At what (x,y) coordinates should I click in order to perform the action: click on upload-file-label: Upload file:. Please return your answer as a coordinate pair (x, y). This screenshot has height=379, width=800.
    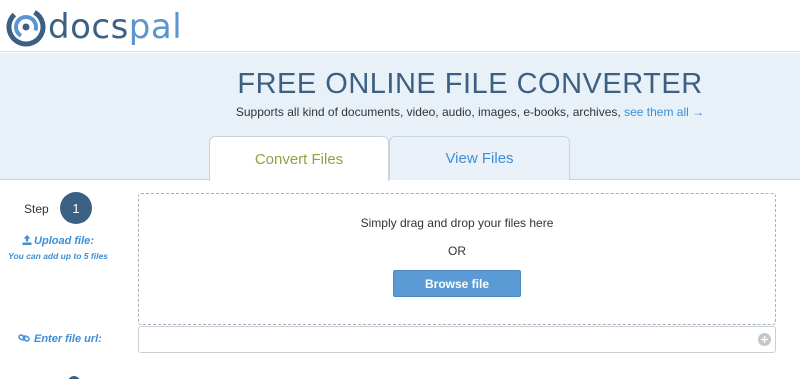
    Looking at the image, I should click on (58, 241).